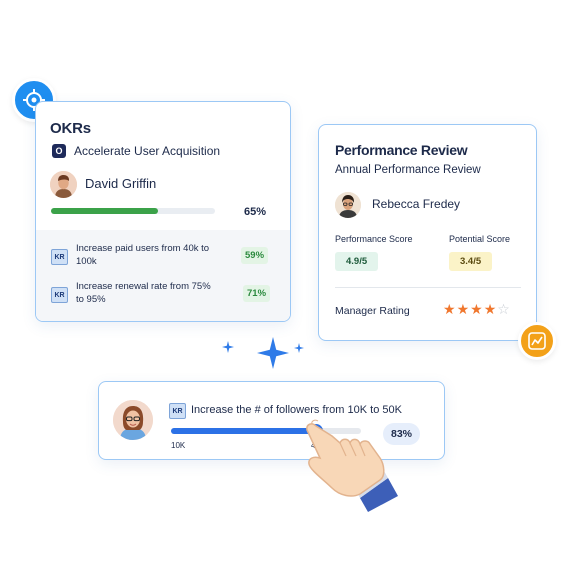 The image size is (564, 564). What do you see at coordinates (70, 128) in the screenshot?
I see `okr-title: OKRs` at bounding box center [70, 128].